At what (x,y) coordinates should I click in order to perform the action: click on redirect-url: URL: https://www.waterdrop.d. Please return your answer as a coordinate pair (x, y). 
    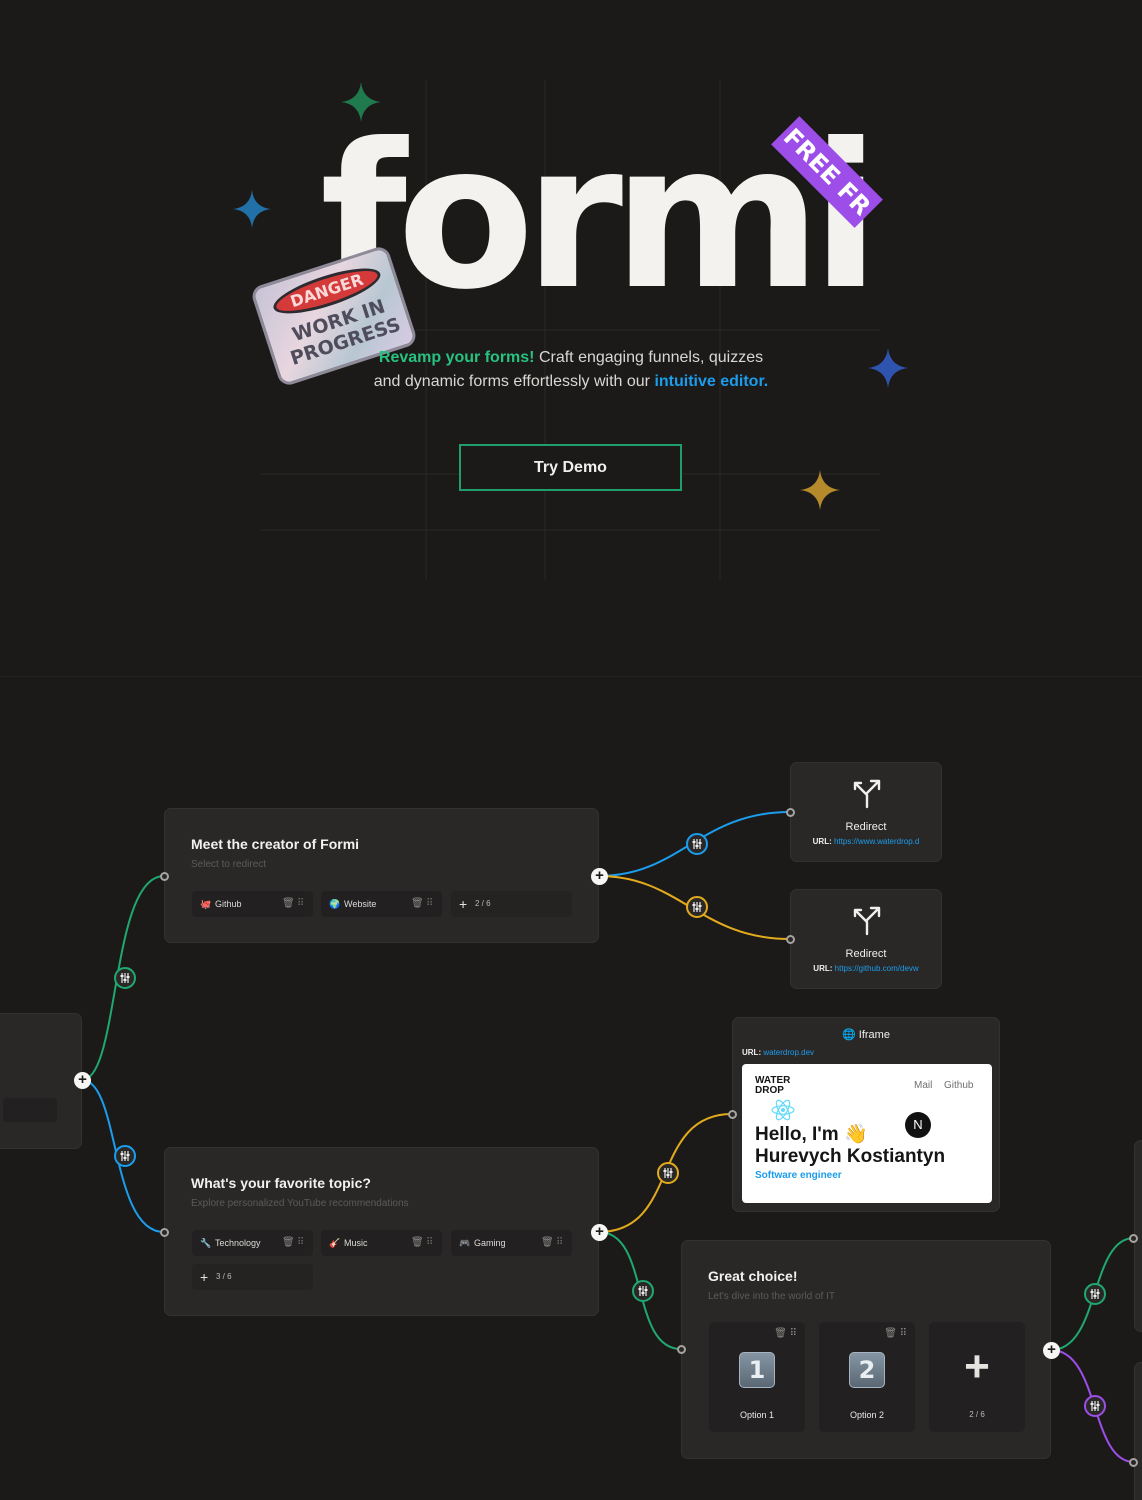
    Looking at the image, I should click on (866, 841).